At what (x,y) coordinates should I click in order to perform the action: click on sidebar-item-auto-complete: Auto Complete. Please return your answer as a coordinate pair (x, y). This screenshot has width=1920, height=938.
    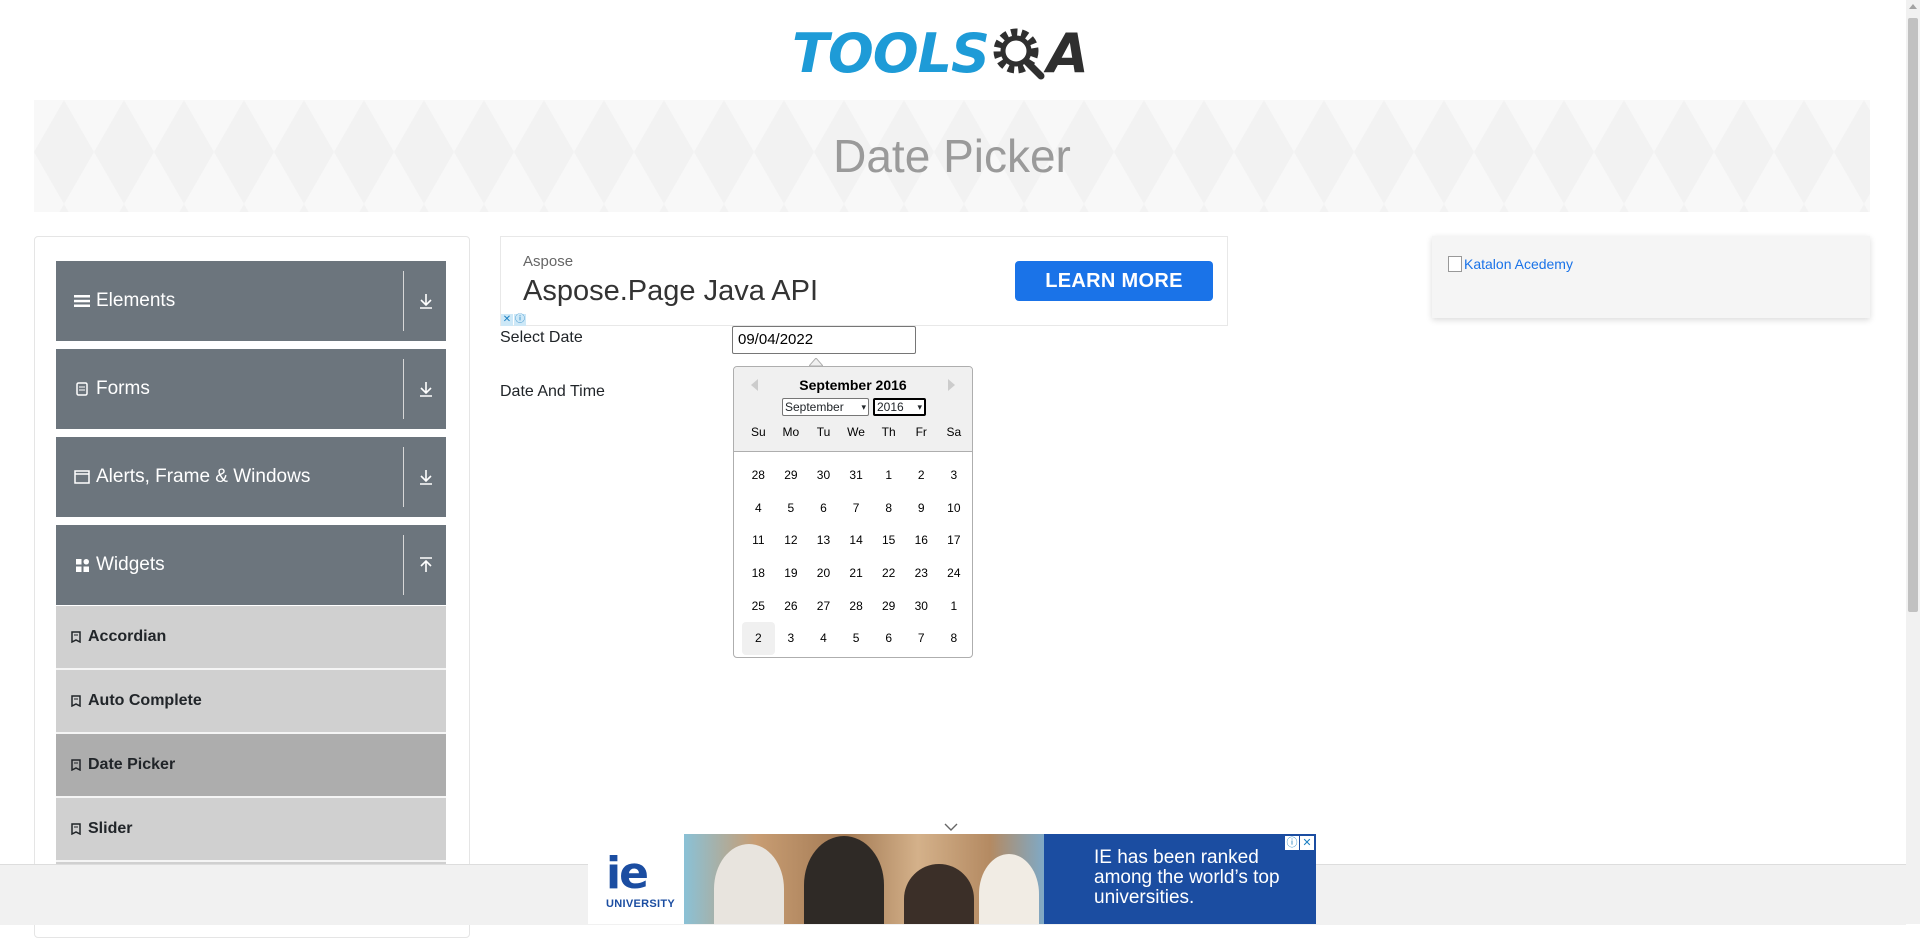
    Looking at the image, I should click on (251, 702).